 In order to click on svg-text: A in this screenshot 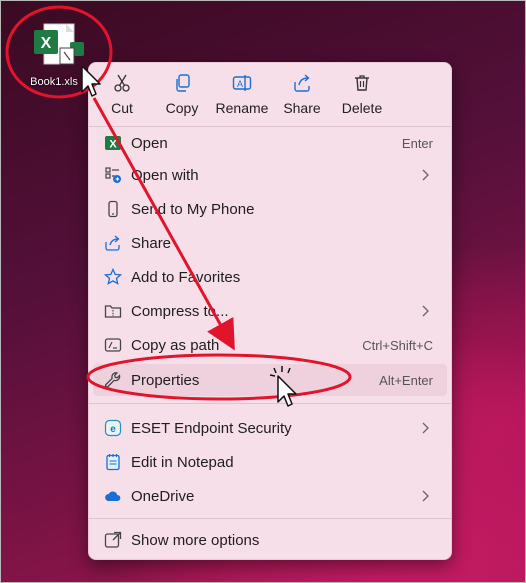, I will do `click(240, 84)`.